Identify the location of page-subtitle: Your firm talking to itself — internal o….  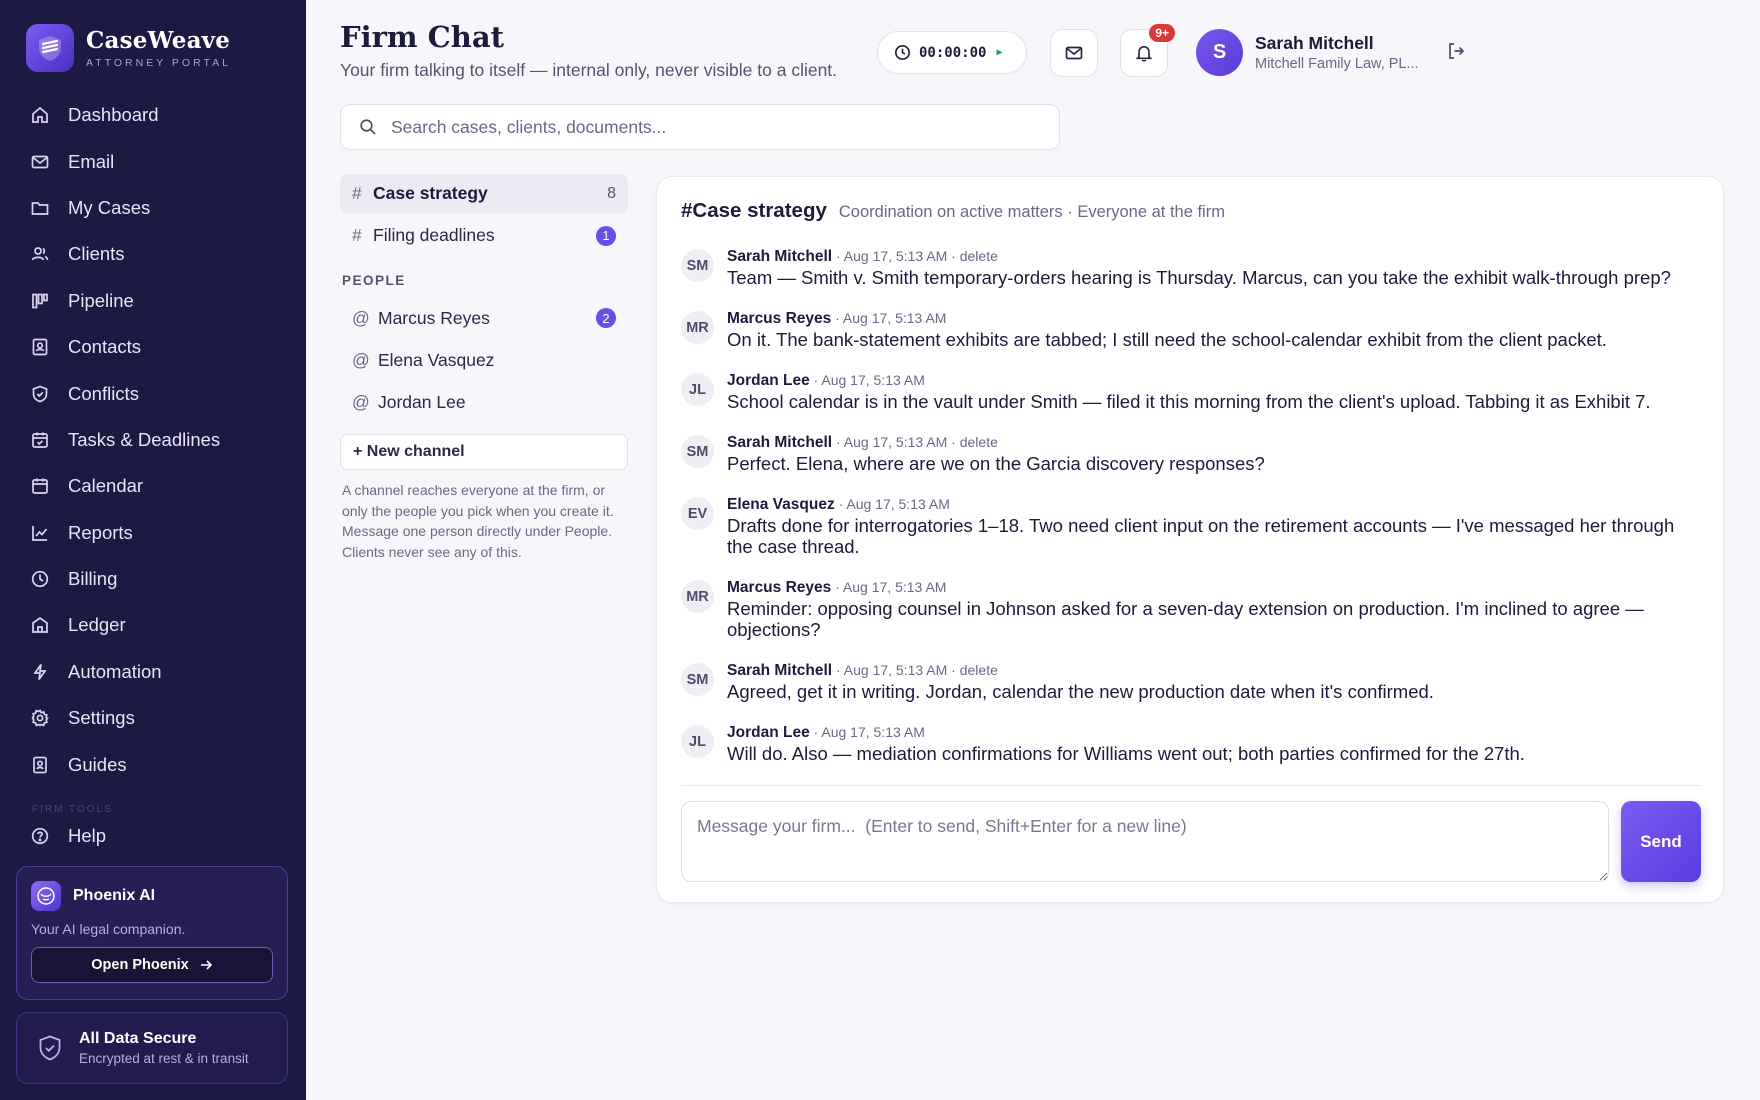
(589, 70).